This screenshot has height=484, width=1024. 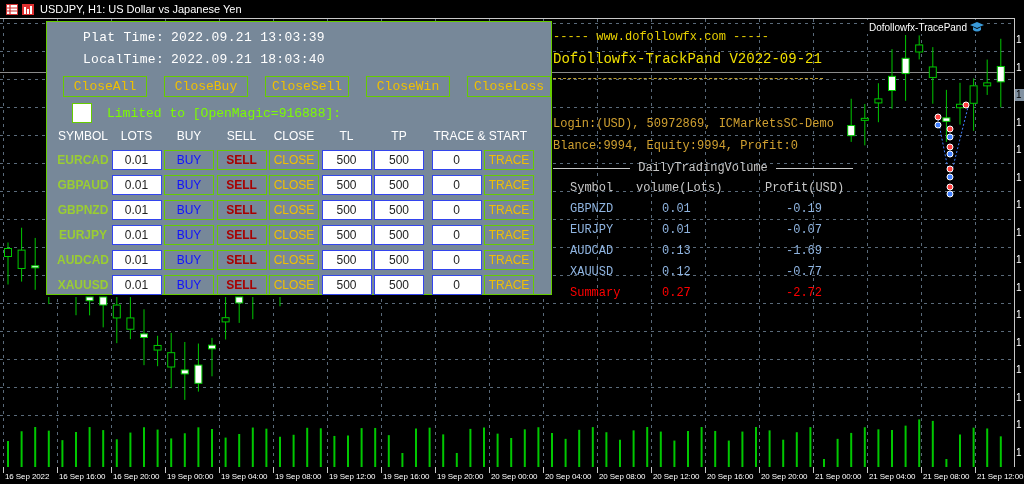 I want to click on column-header: TL, so click(x=346, y=137).